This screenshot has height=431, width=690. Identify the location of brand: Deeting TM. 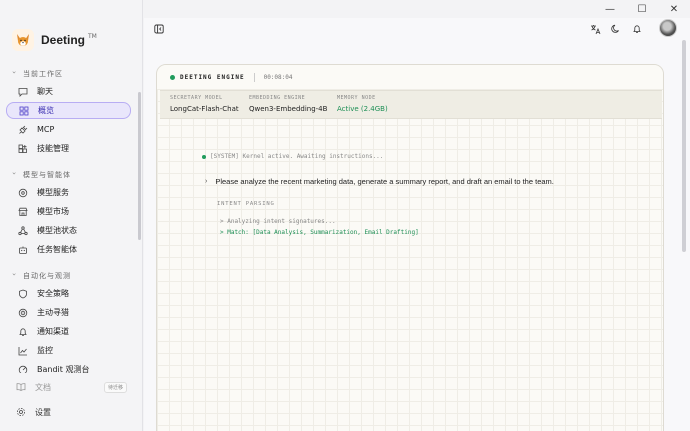
(54, 40).